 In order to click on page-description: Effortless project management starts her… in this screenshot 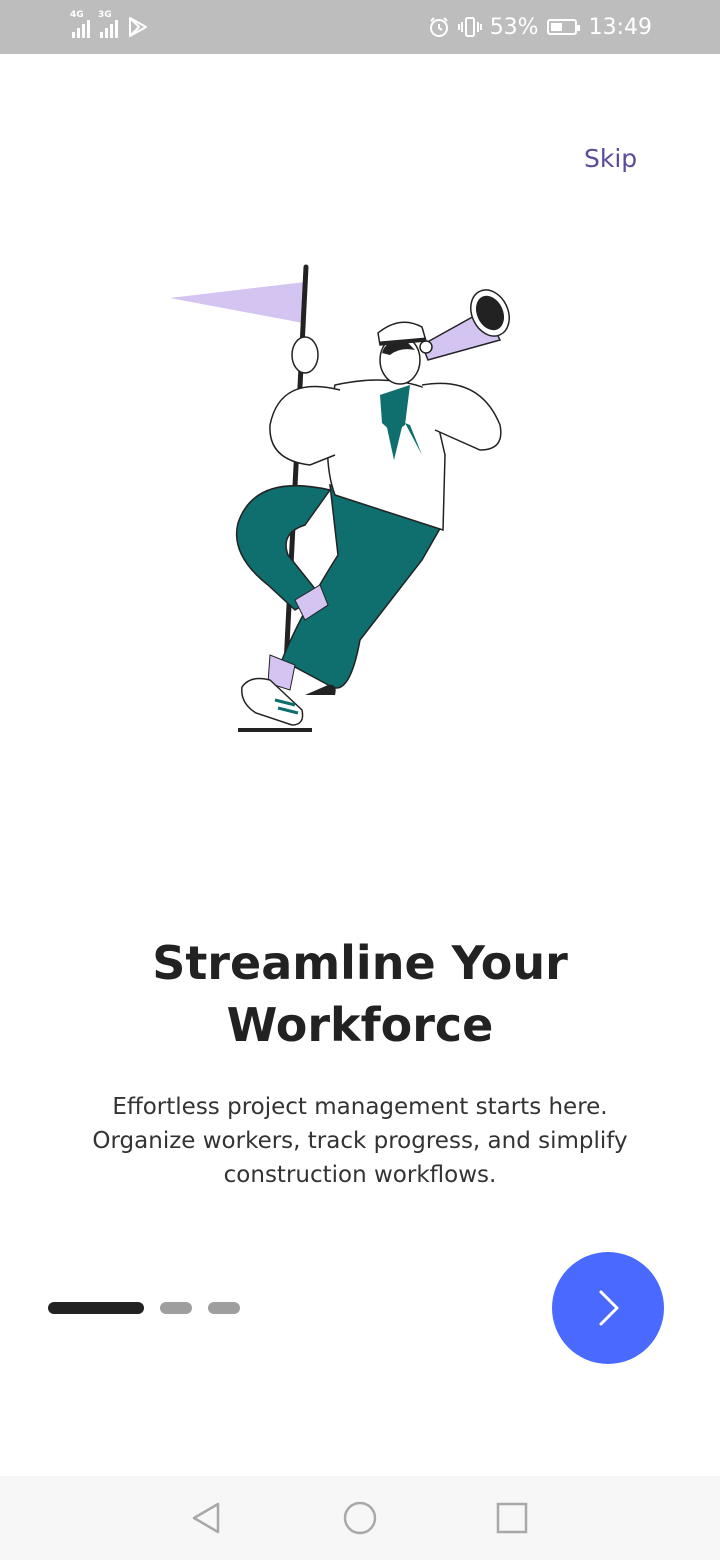, I will do `click(360, 1141)`.